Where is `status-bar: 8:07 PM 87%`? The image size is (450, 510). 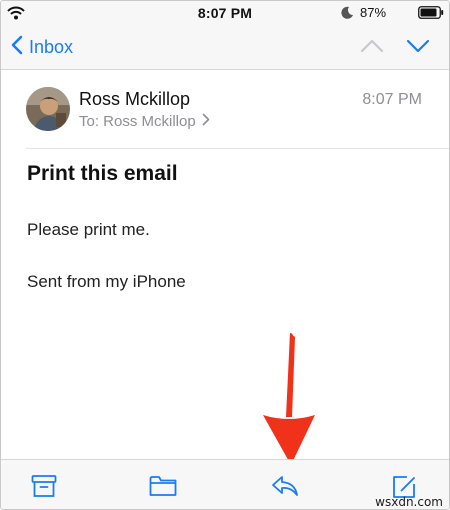
status-bar: 8:07 PM 87% is located at coordinates (225, 13).